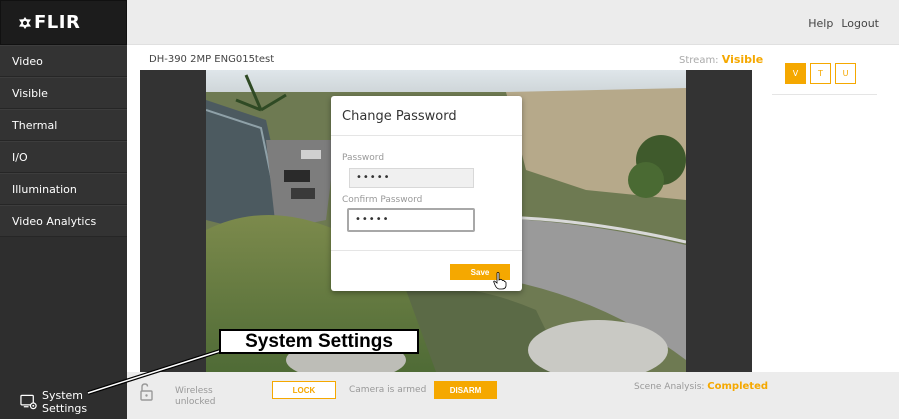 Image resolution: width=899 pixels, height=419 pixels. I want to click on view-mode-visible-button: V, so click(795, 73).